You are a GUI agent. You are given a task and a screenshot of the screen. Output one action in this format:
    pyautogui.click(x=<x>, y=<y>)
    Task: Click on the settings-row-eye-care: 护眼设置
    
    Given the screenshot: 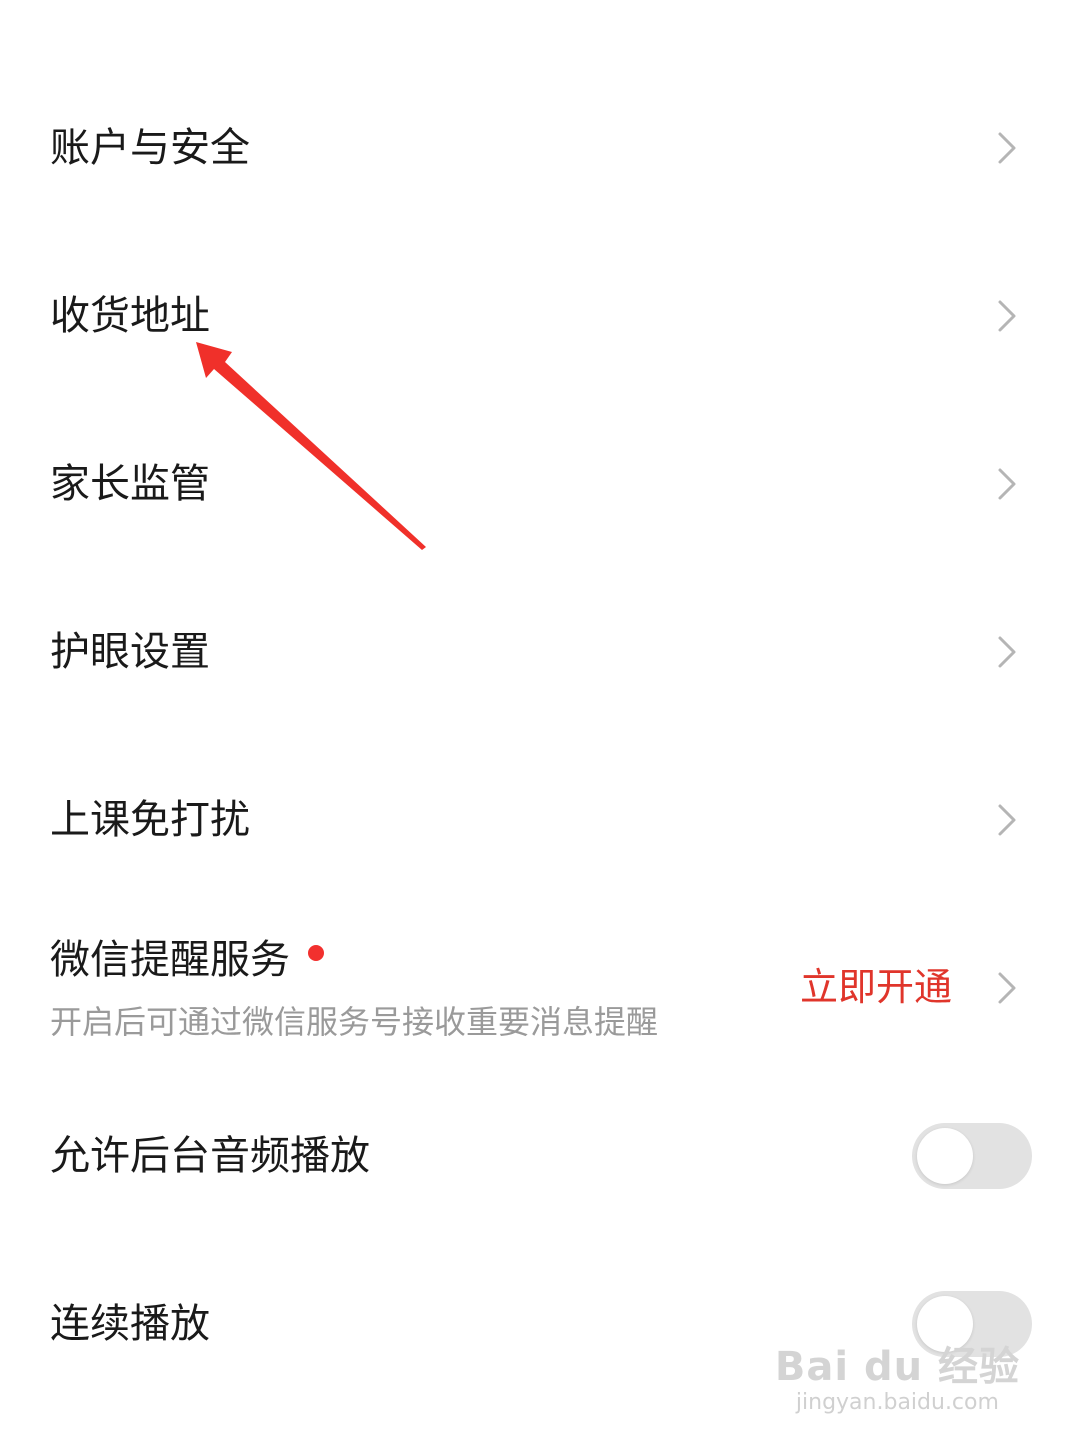 What is the action you would take?
    pyautogui.click(x=540, y=652)
    